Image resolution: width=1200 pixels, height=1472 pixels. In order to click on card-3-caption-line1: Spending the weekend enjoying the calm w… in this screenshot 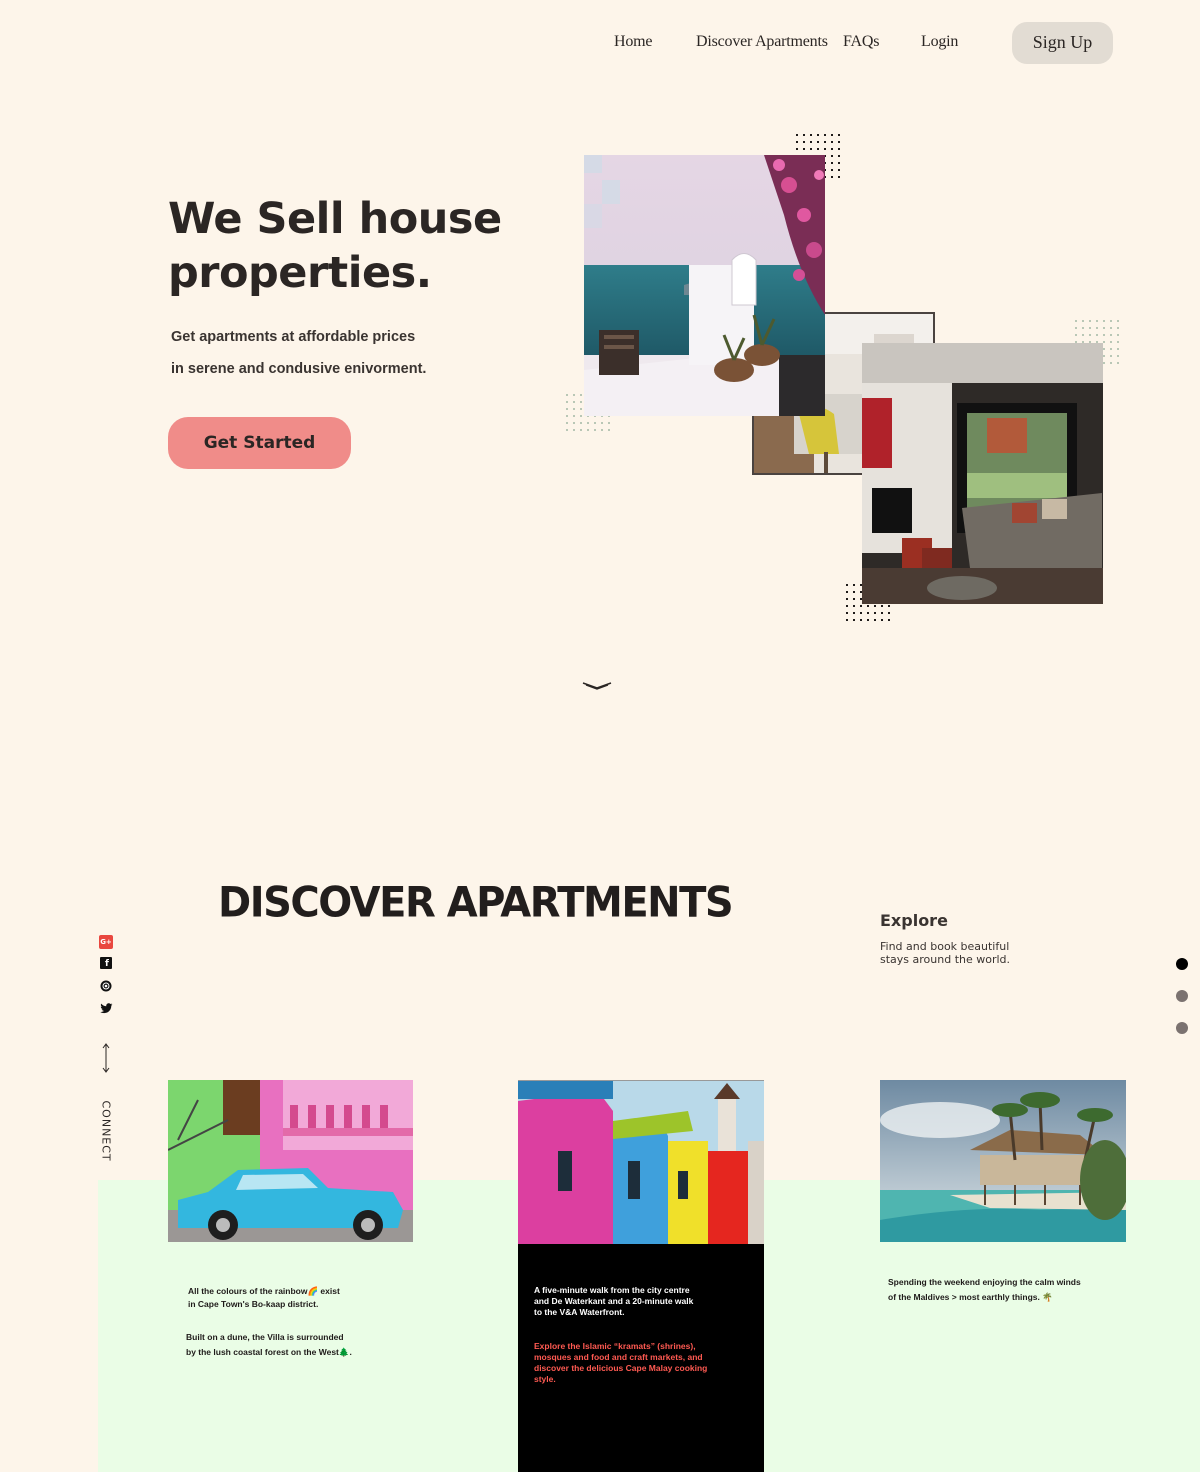, I will do `click(984, 1282)`.